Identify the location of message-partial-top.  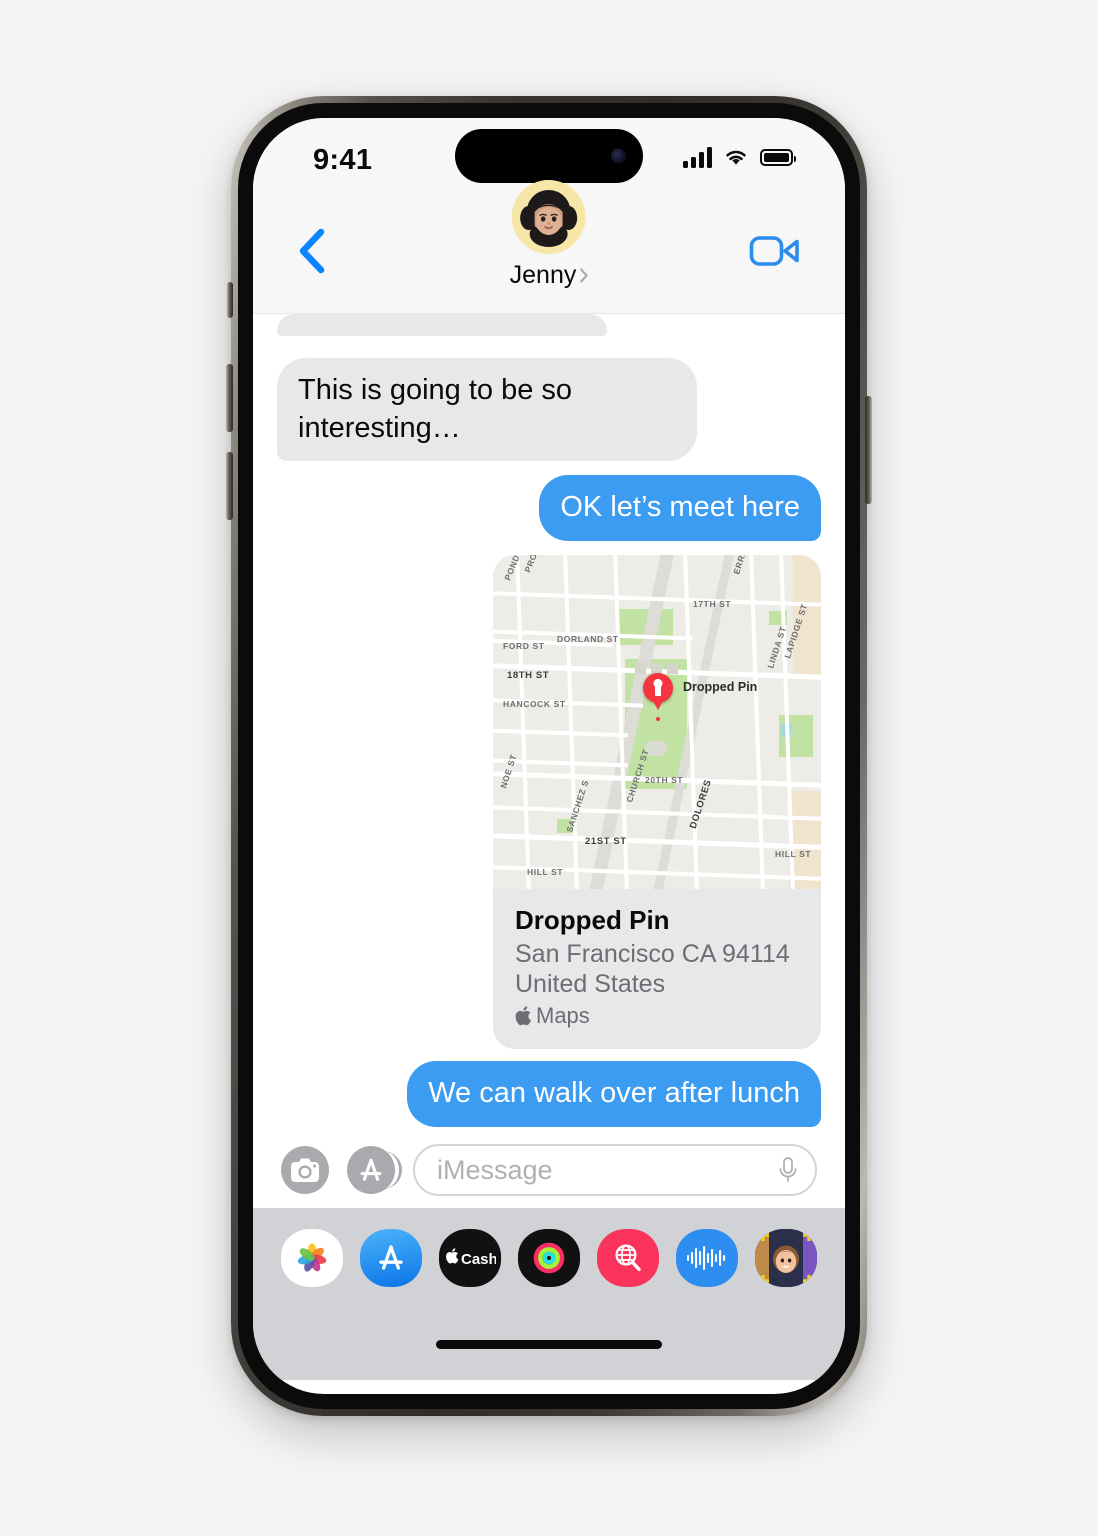
(549, 329).